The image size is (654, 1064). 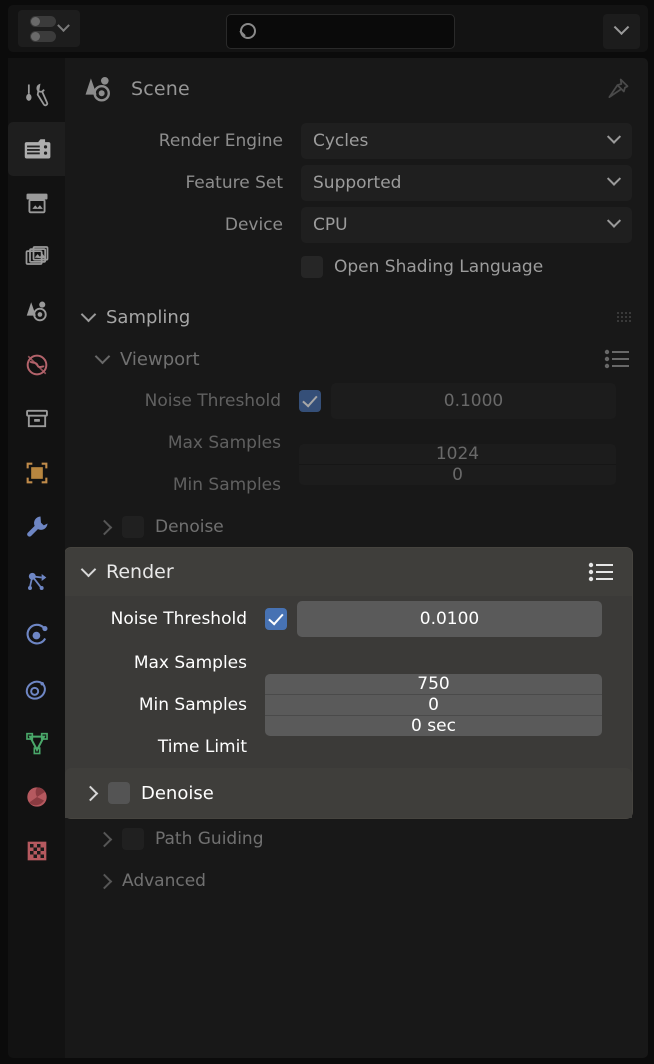 What do you see at coordinates (433, 684) in the screenshot?
I see `render-max-samples-value: 750` at bounding box center [433, 684].